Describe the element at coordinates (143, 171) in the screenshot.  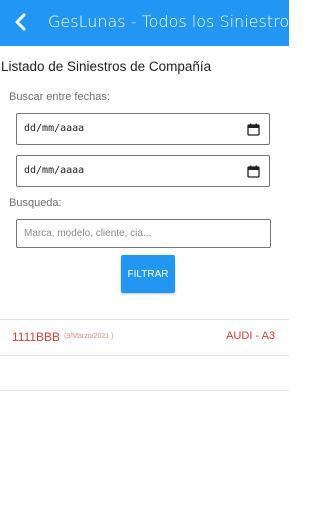
I see `date-to-input: dd/mm/aaaa` at that location.